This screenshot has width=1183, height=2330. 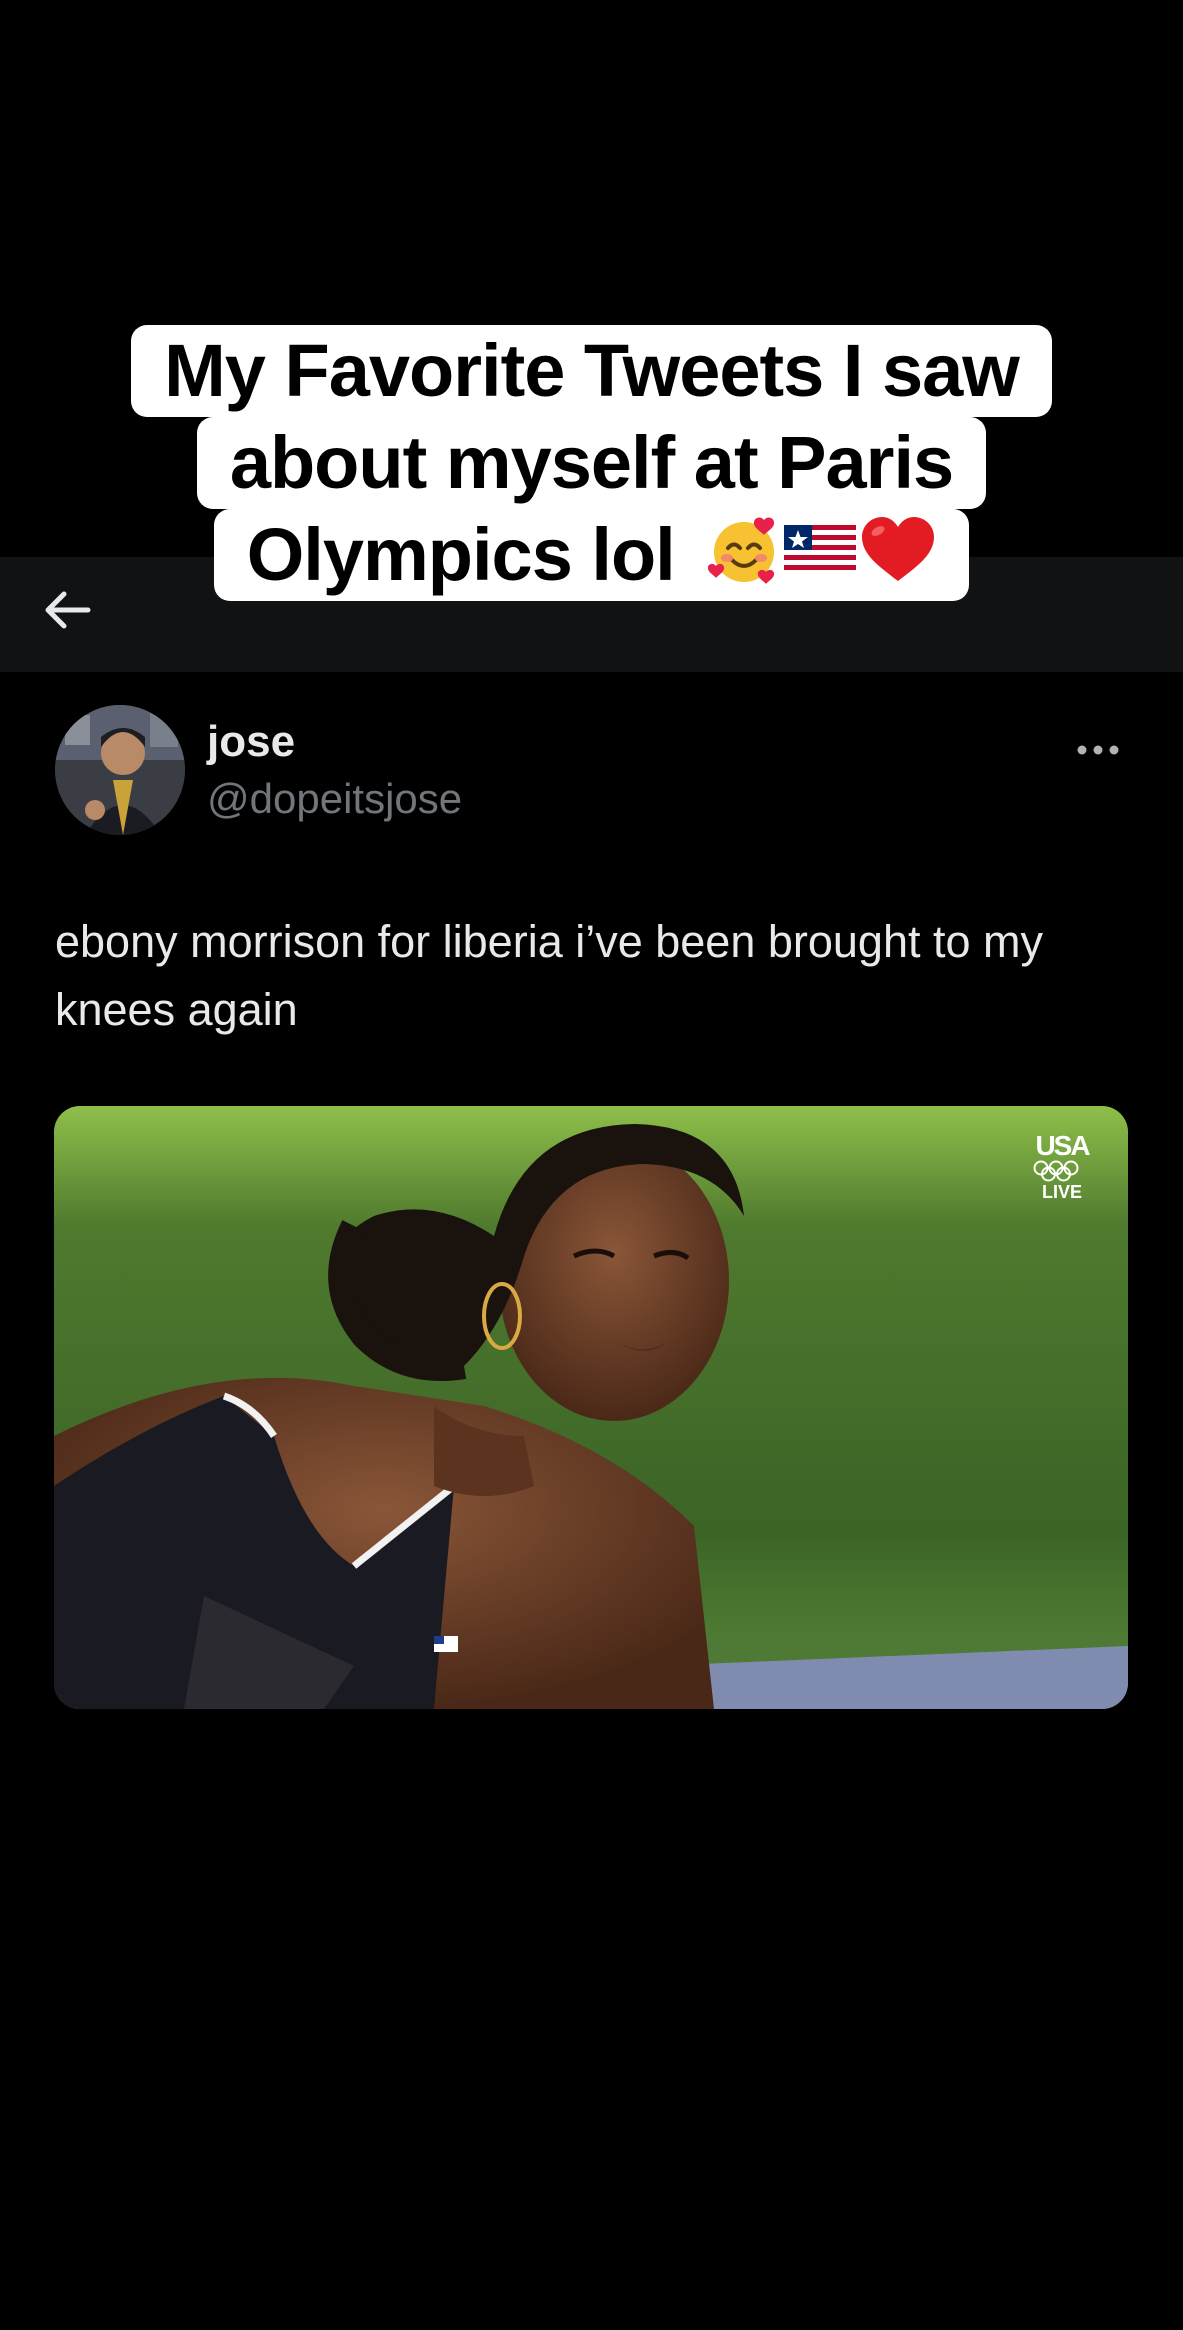 I want to click on liberia-flag-icon, so click(x=820, y=550).